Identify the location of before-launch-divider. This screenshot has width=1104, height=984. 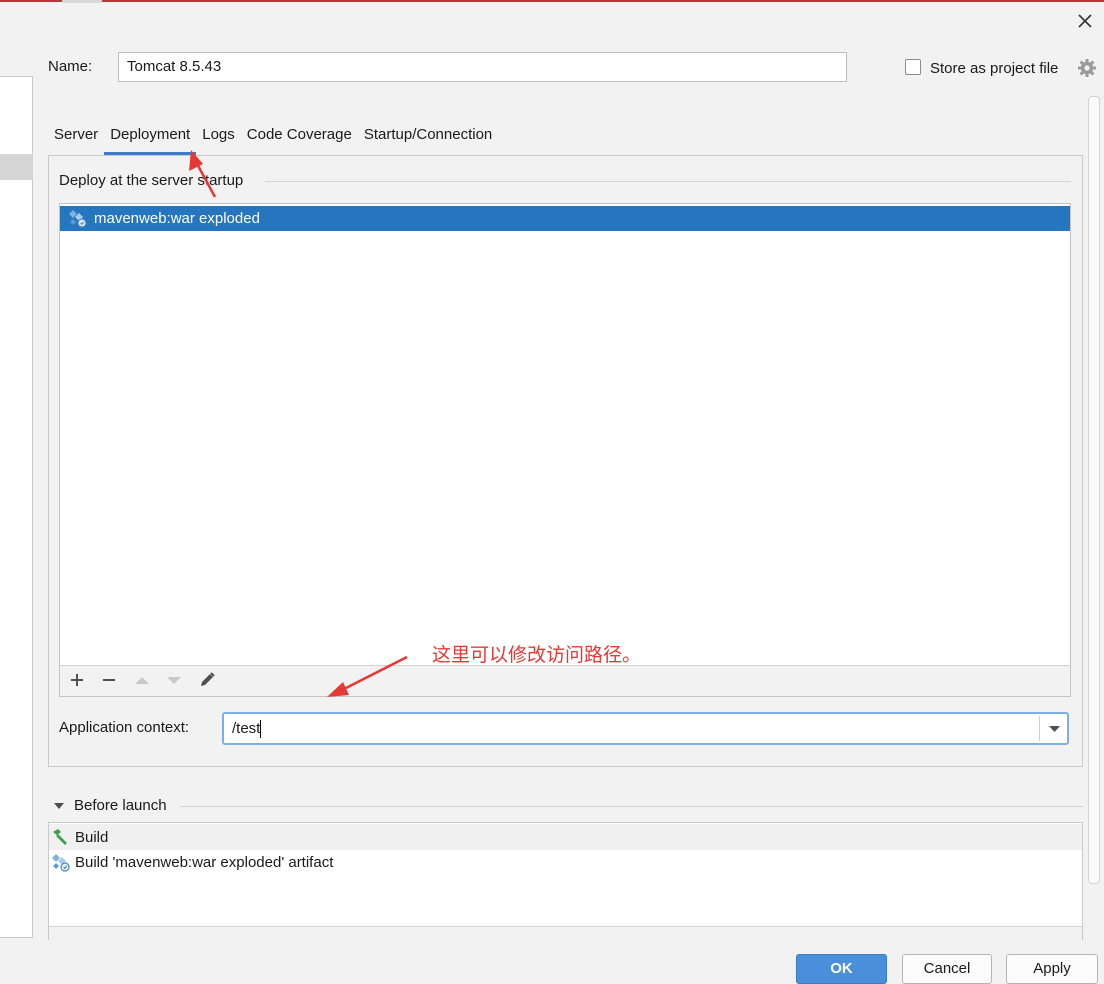
(631, 806).